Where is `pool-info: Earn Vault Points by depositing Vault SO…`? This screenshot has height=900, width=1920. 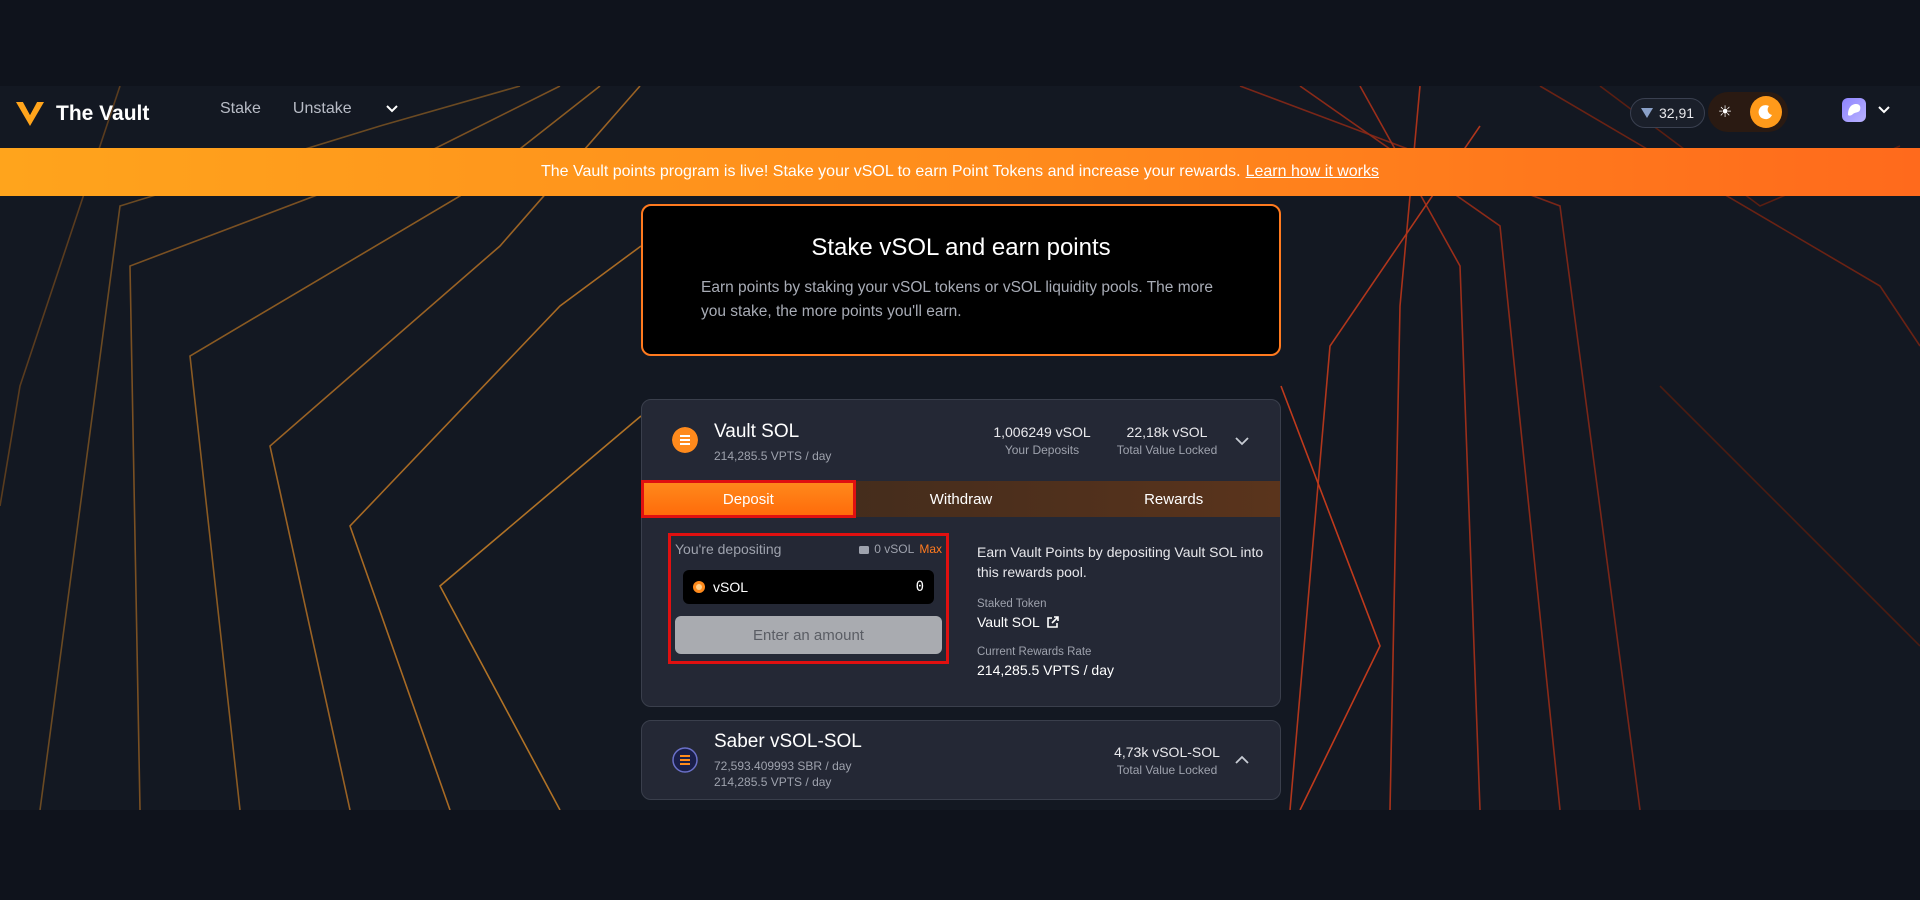 pool-info: Earn Vault Points by depositing Vault SO… is located at coordinates (1122, 610).